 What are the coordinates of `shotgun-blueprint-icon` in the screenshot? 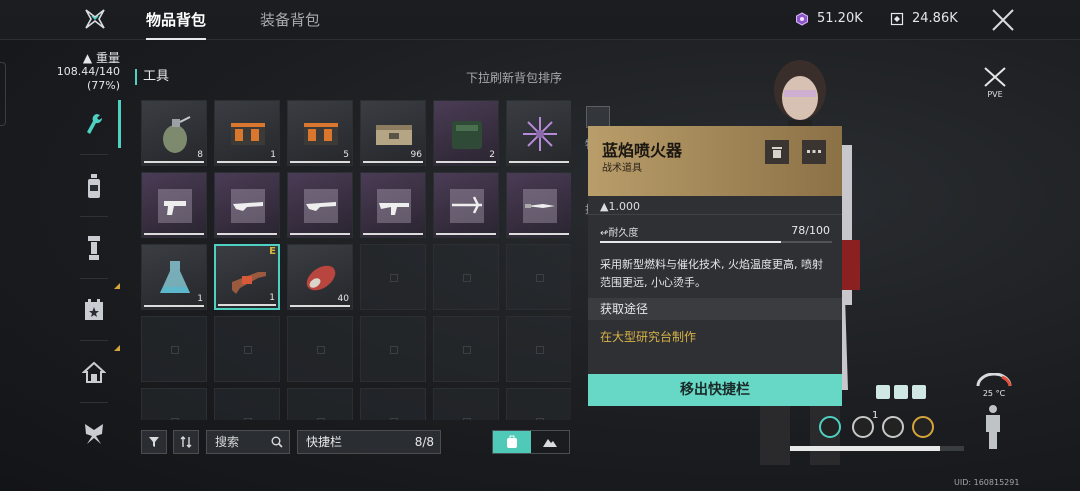 It's located at (248, 206).